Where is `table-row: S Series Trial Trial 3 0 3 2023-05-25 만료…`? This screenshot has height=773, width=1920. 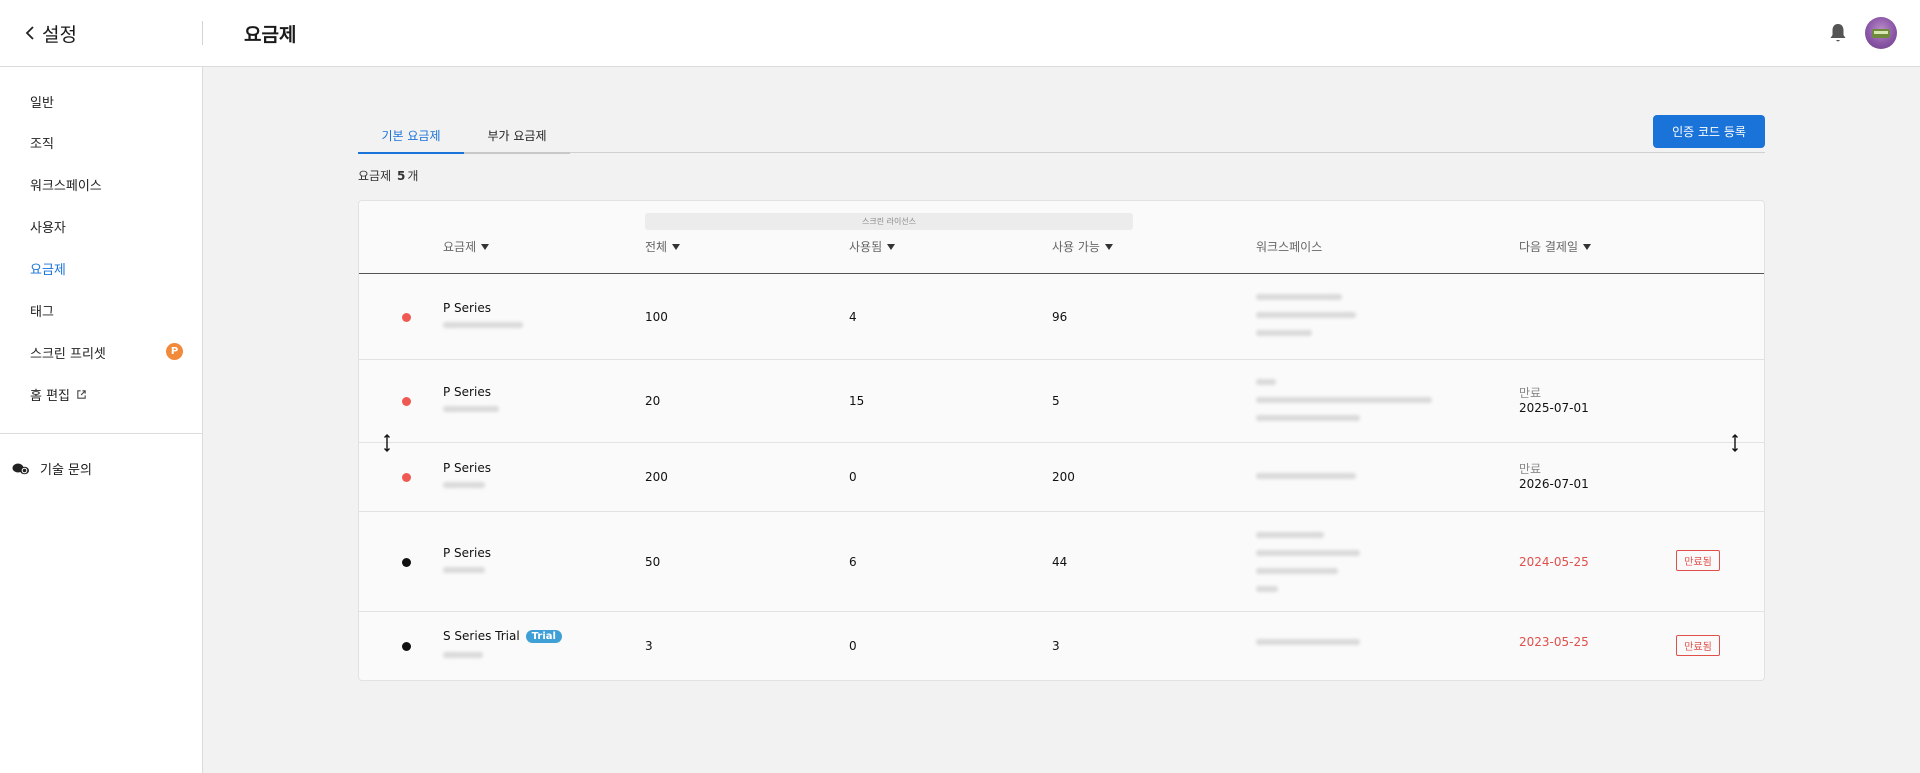 table-row: S Series Trial Trial 3 0 3 2023-05-25 만료… is located at coordinates (1061, 646).